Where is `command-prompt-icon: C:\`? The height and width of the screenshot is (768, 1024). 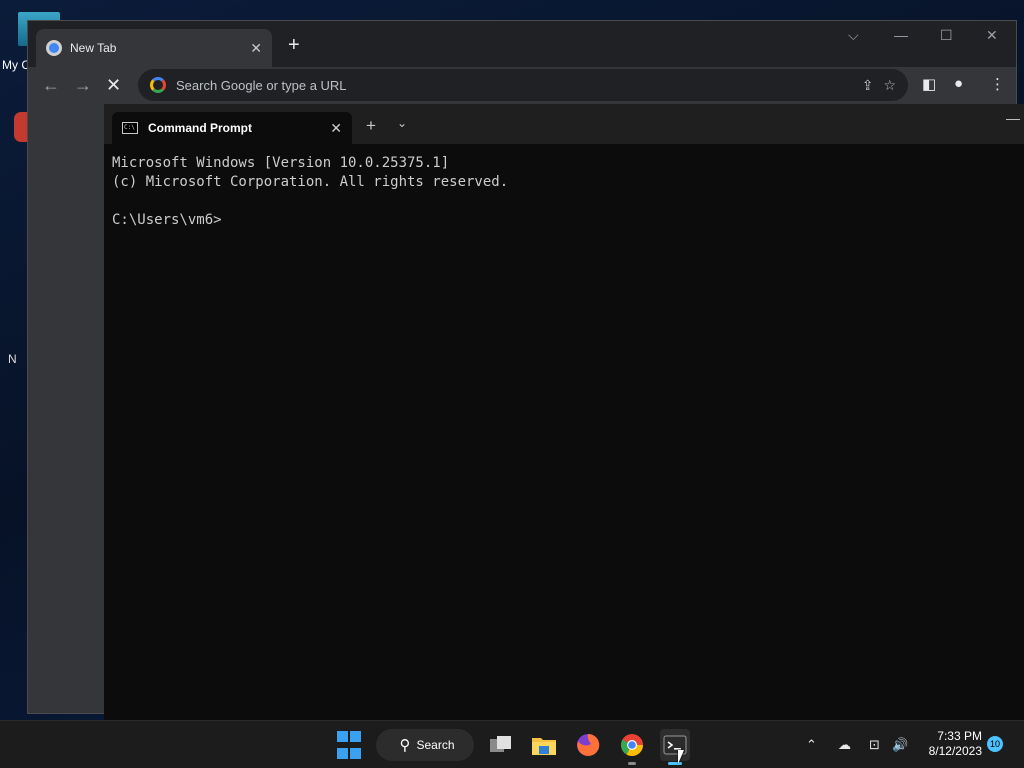 command-prompt-icon: C:\ is located at coordinates (130, 128).